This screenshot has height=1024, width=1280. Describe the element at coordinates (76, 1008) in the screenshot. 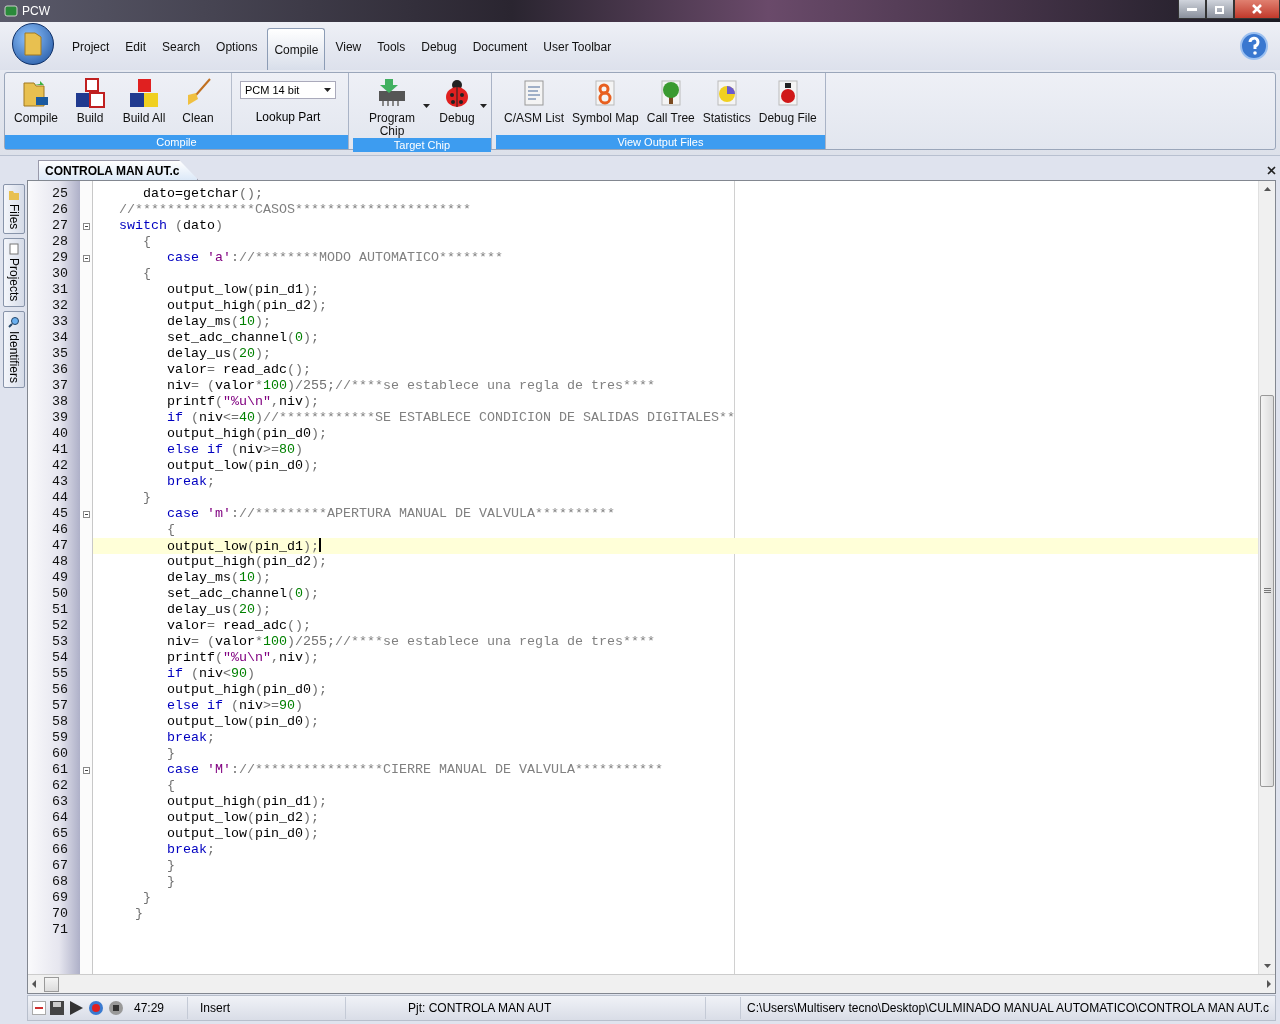

I see `play-icon` at that location.